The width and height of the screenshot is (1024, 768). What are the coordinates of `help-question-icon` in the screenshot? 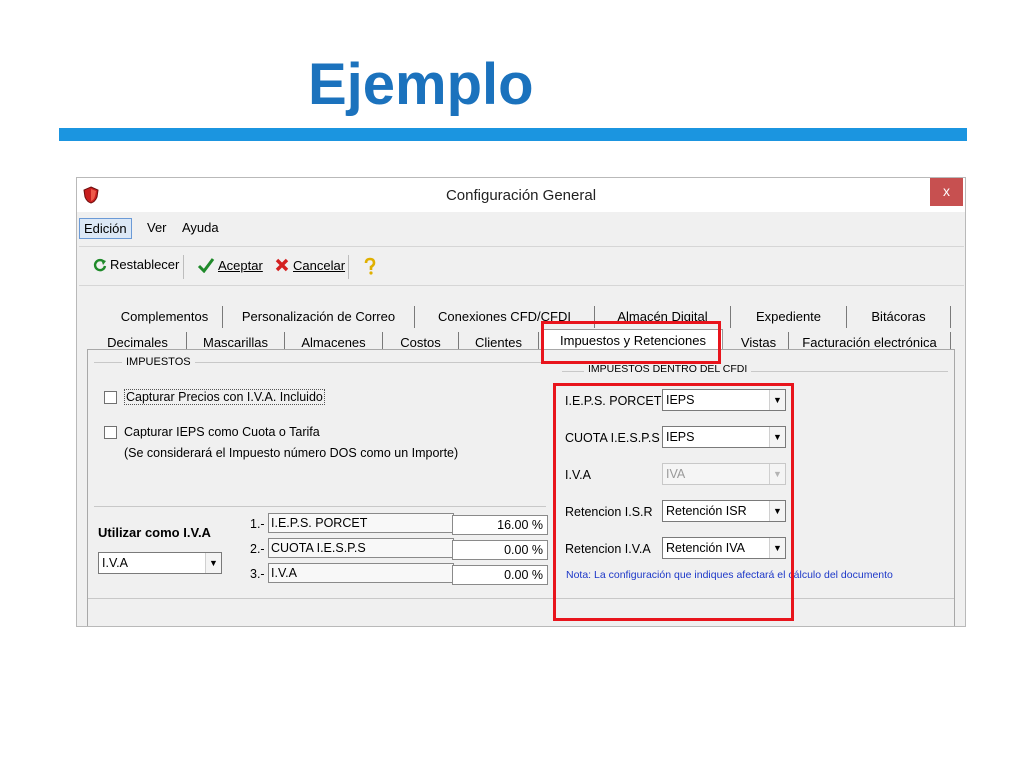 It's located at (370, 266).